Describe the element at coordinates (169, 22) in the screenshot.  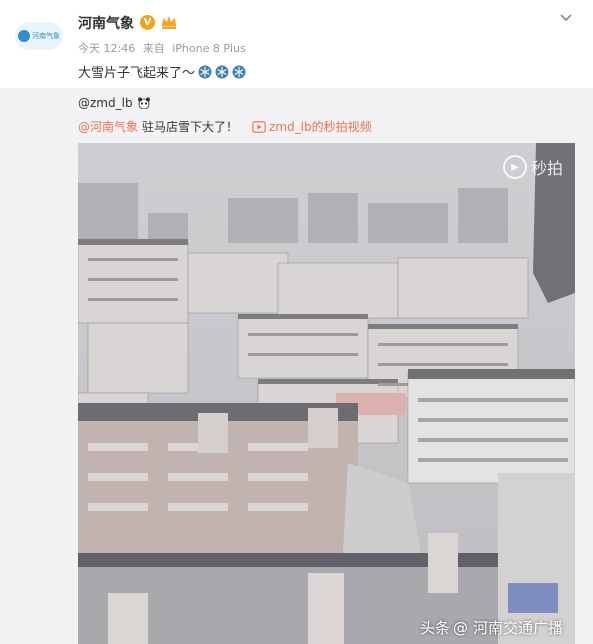
I see `vip-level-icon` at that location.